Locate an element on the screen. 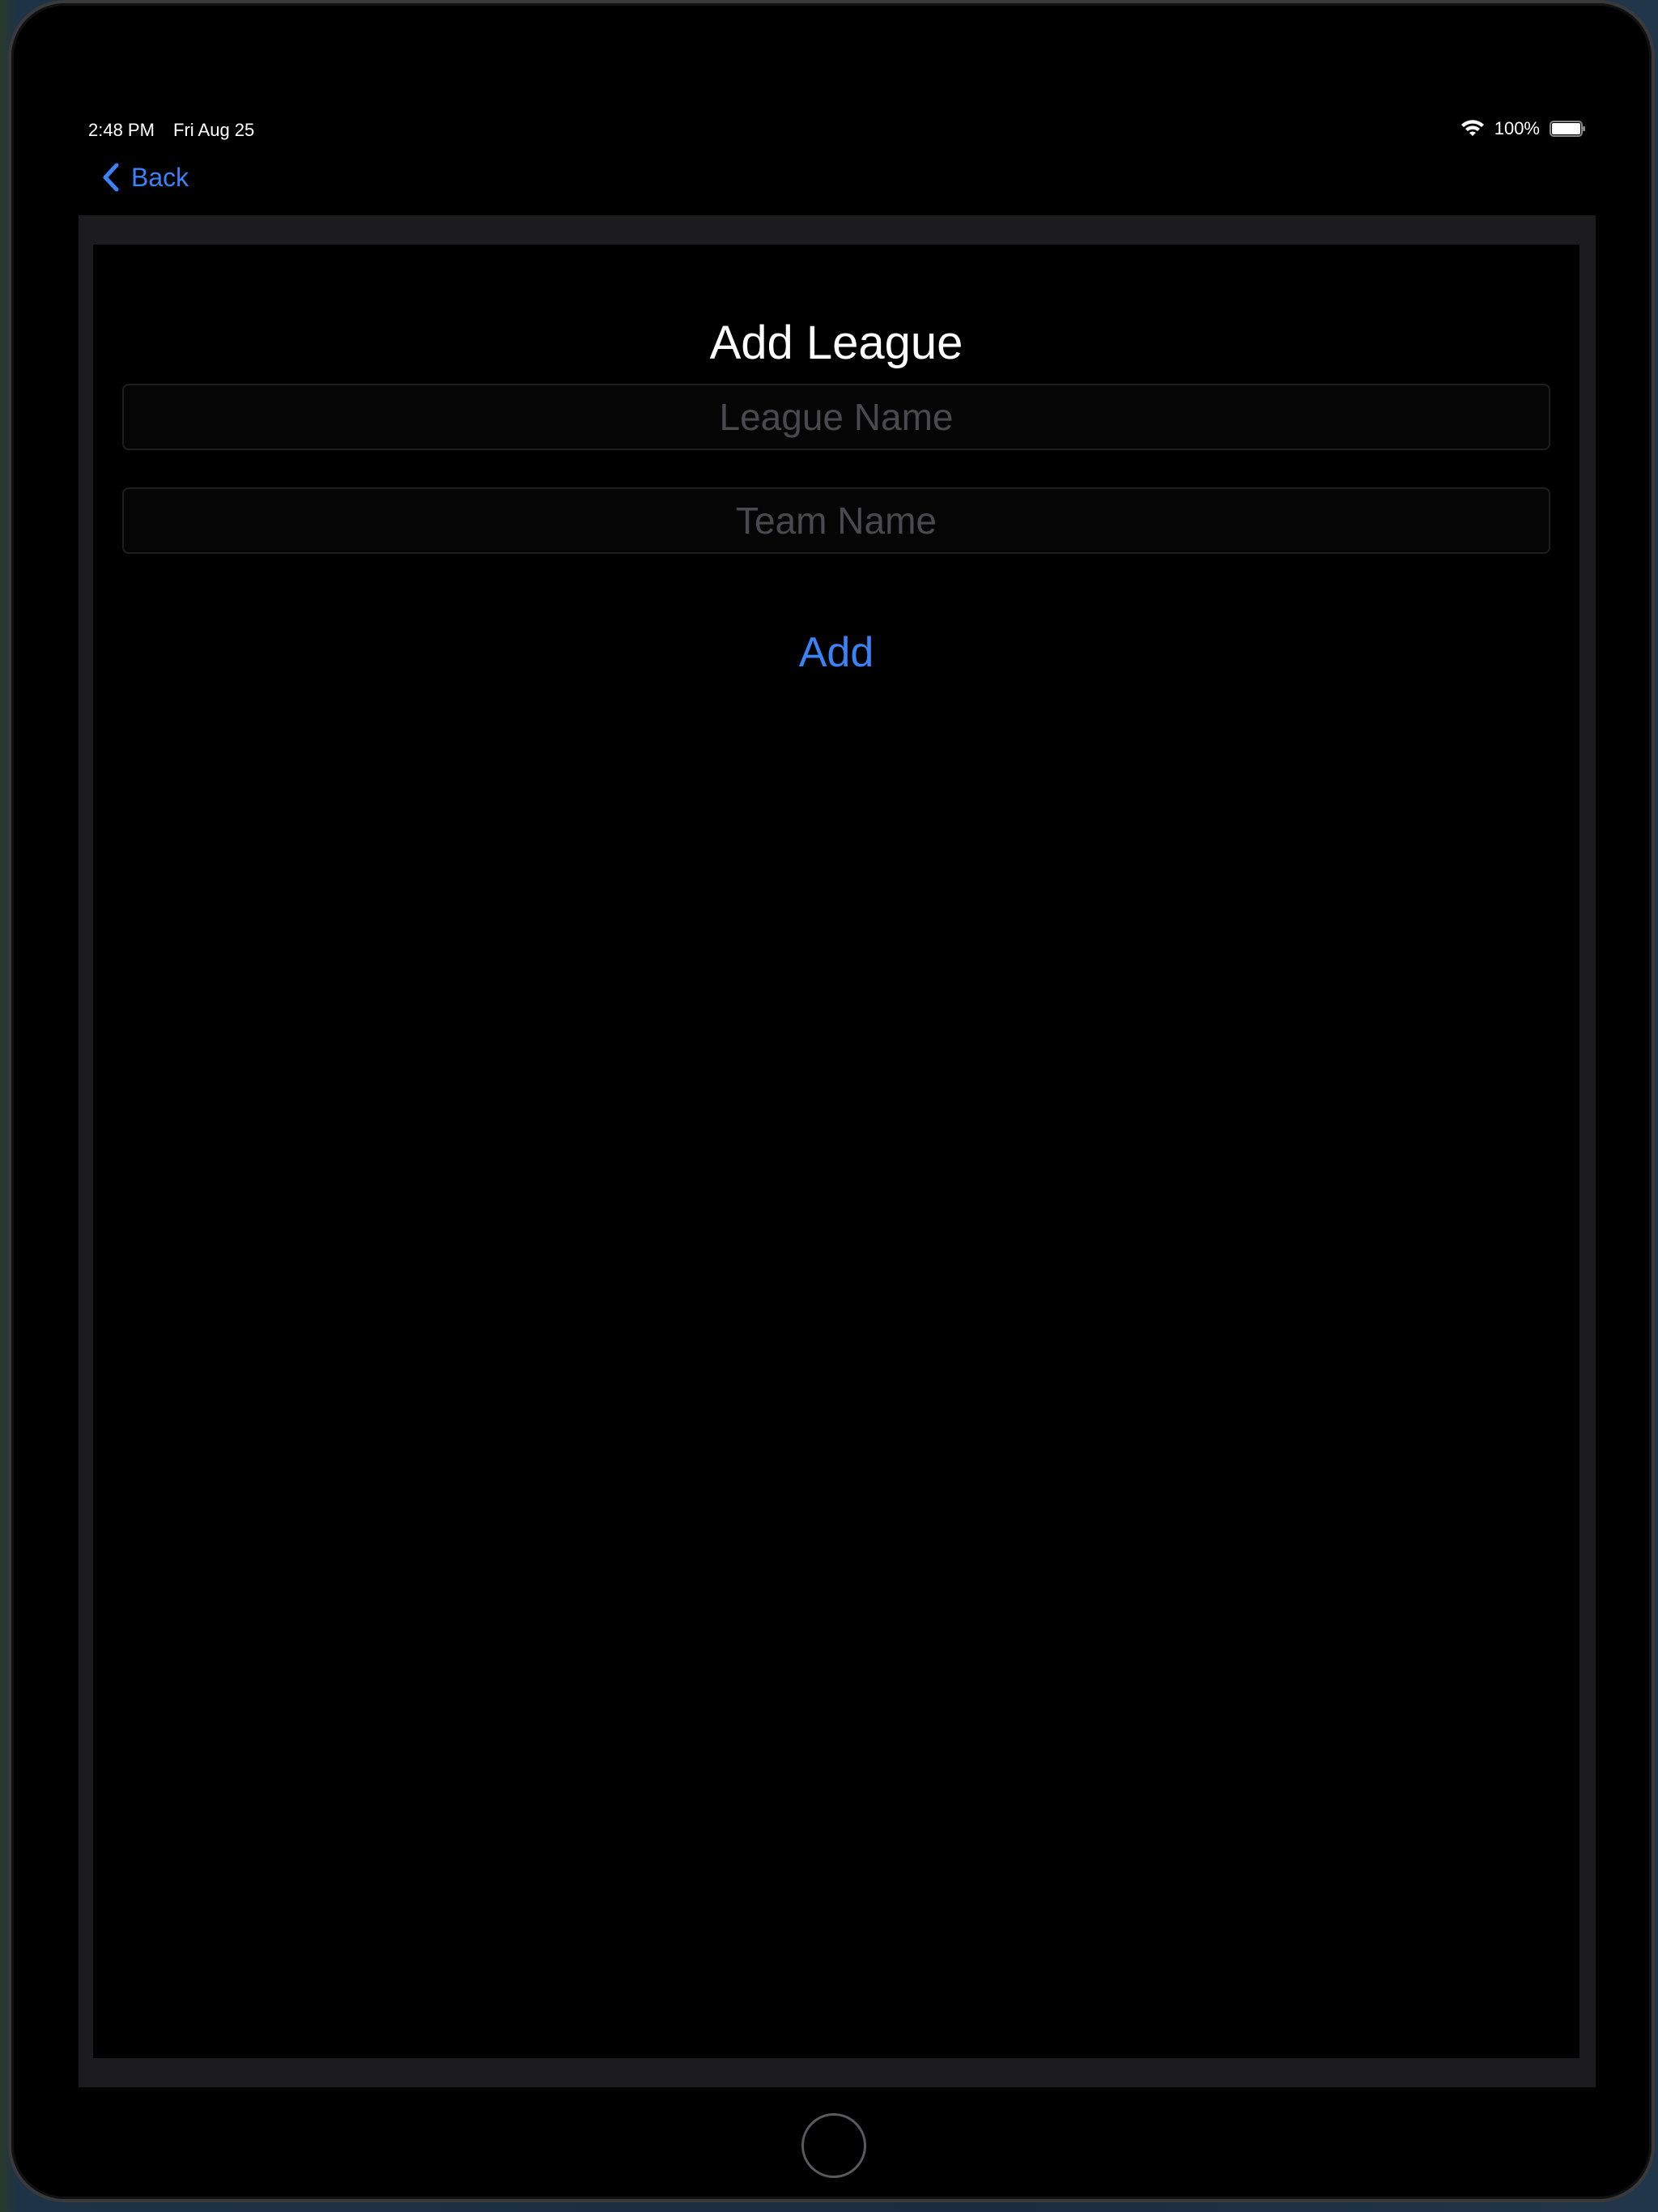 This screenshot has width=1658, height=2212. team-name-input is located at coordinates (836, 520).